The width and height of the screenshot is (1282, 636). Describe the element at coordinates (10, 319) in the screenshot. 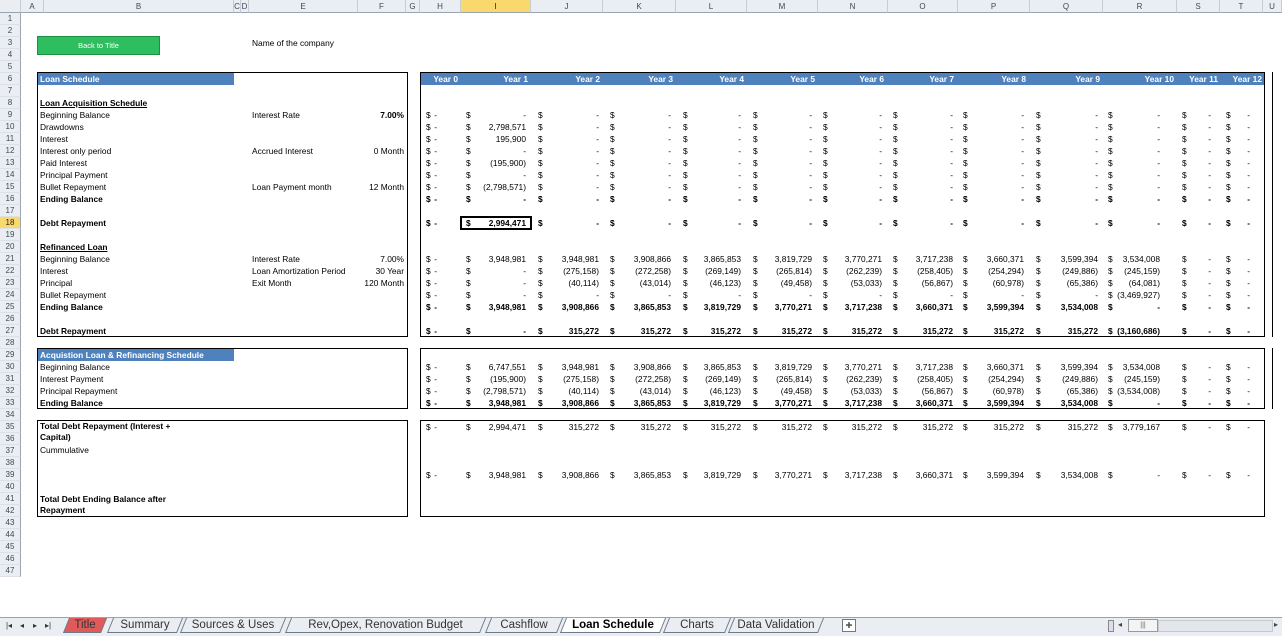

I see `row-header-26: 26` at that location.